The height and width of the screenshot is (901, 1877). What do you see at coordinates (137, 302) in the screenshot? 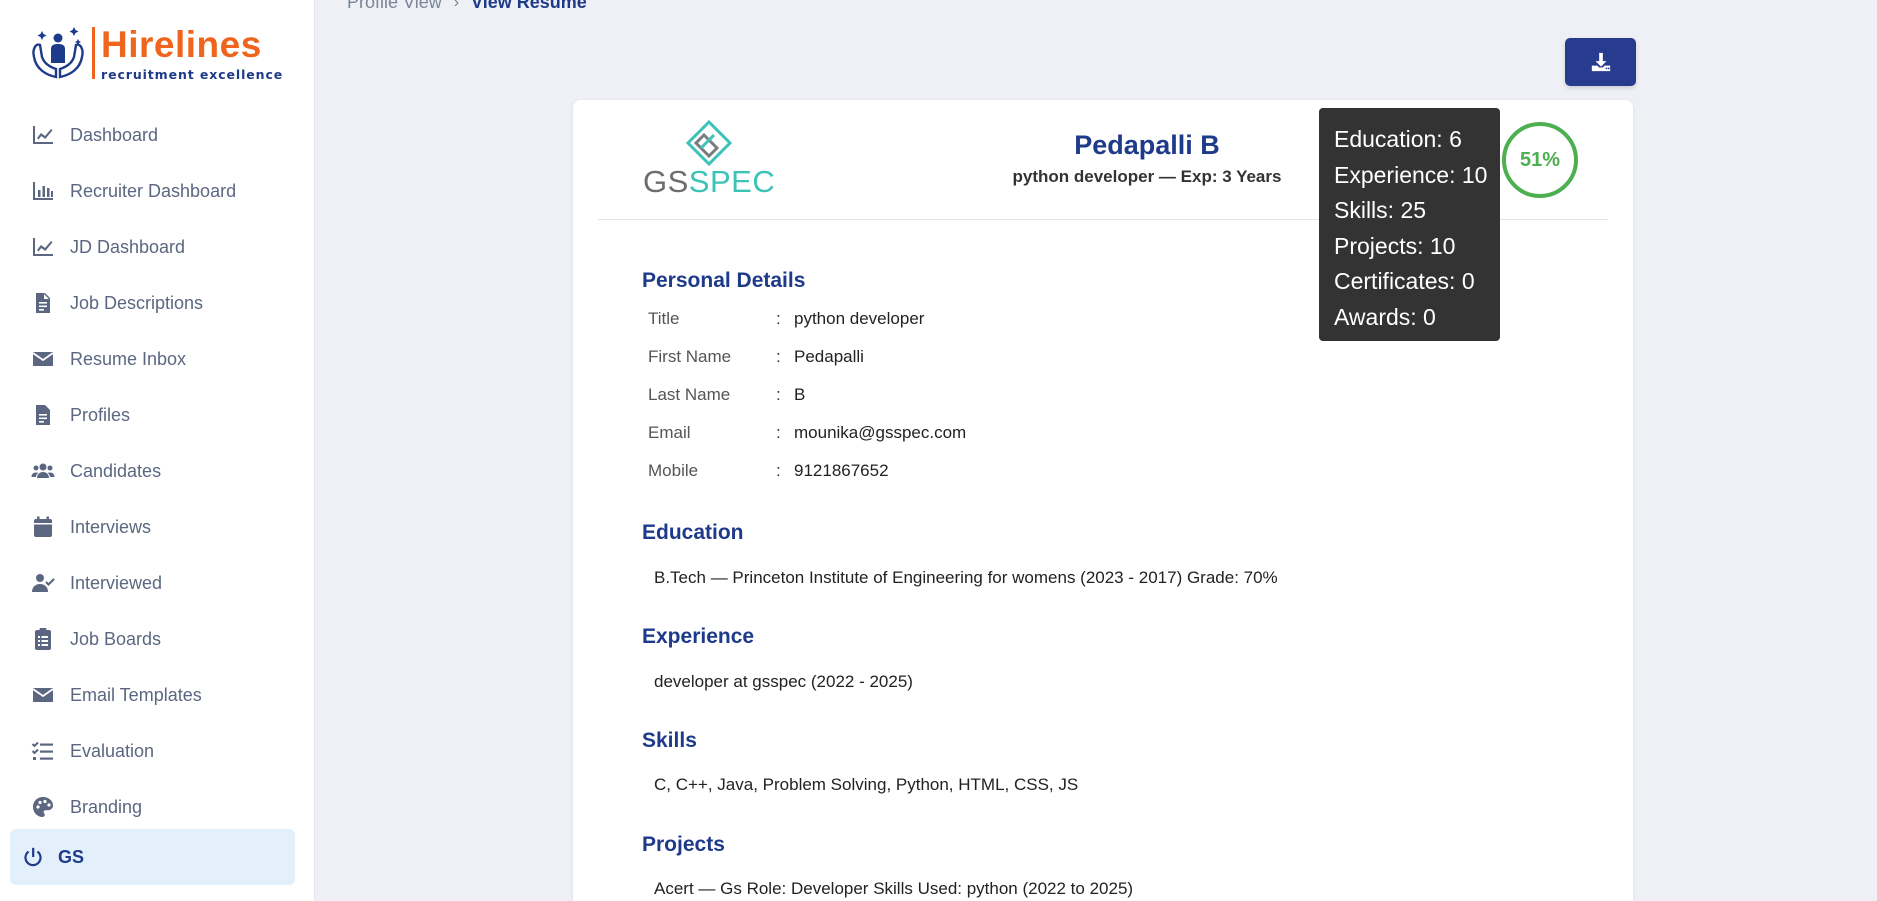
I see `sidebar-item-label: Job Descriptions` at bounding box center [137, 302].